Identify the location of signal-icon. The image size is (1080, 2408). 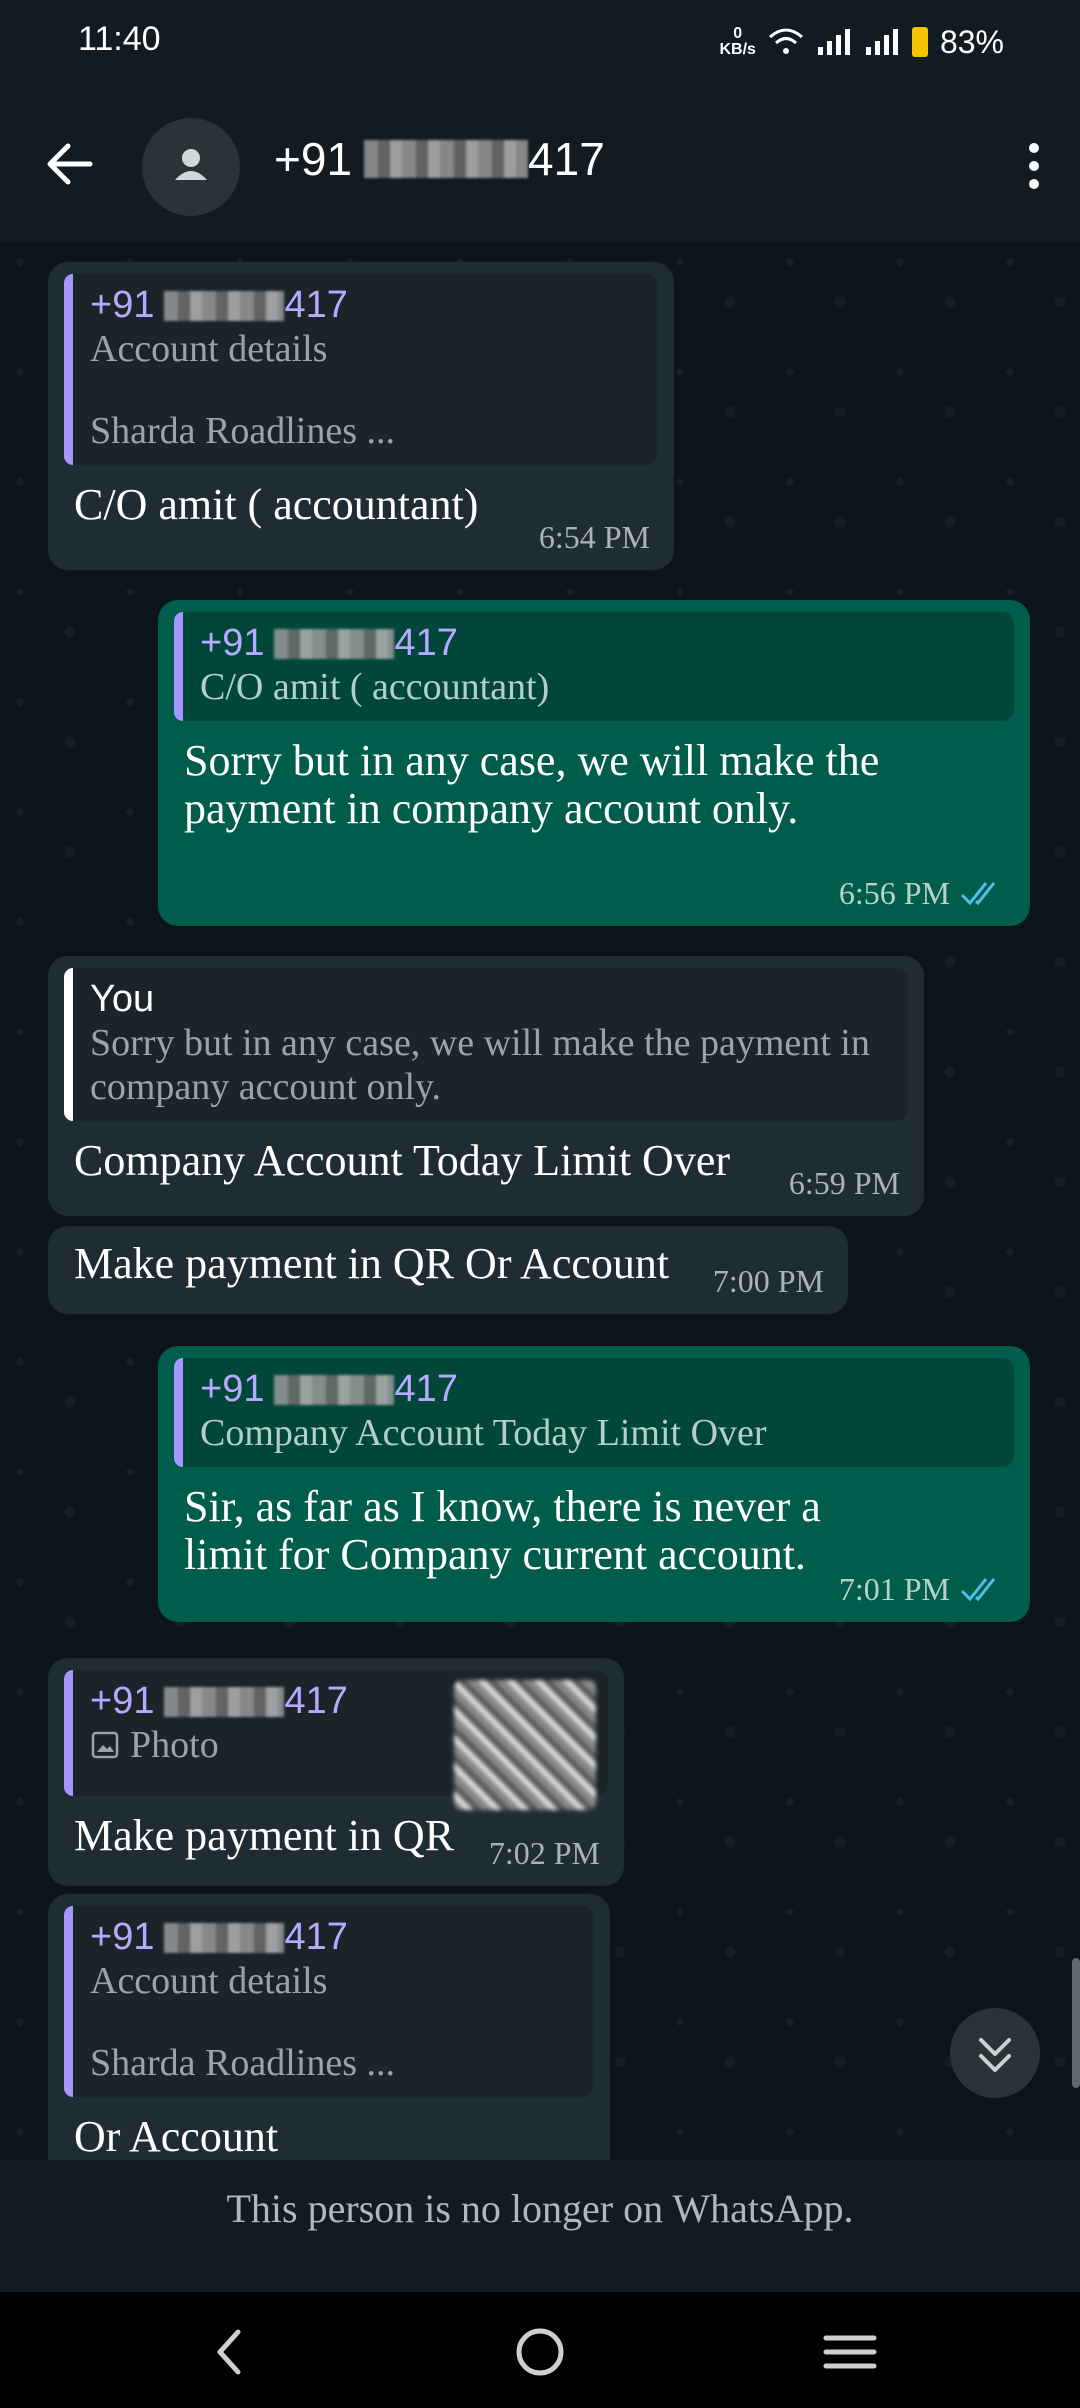
(833, 42).